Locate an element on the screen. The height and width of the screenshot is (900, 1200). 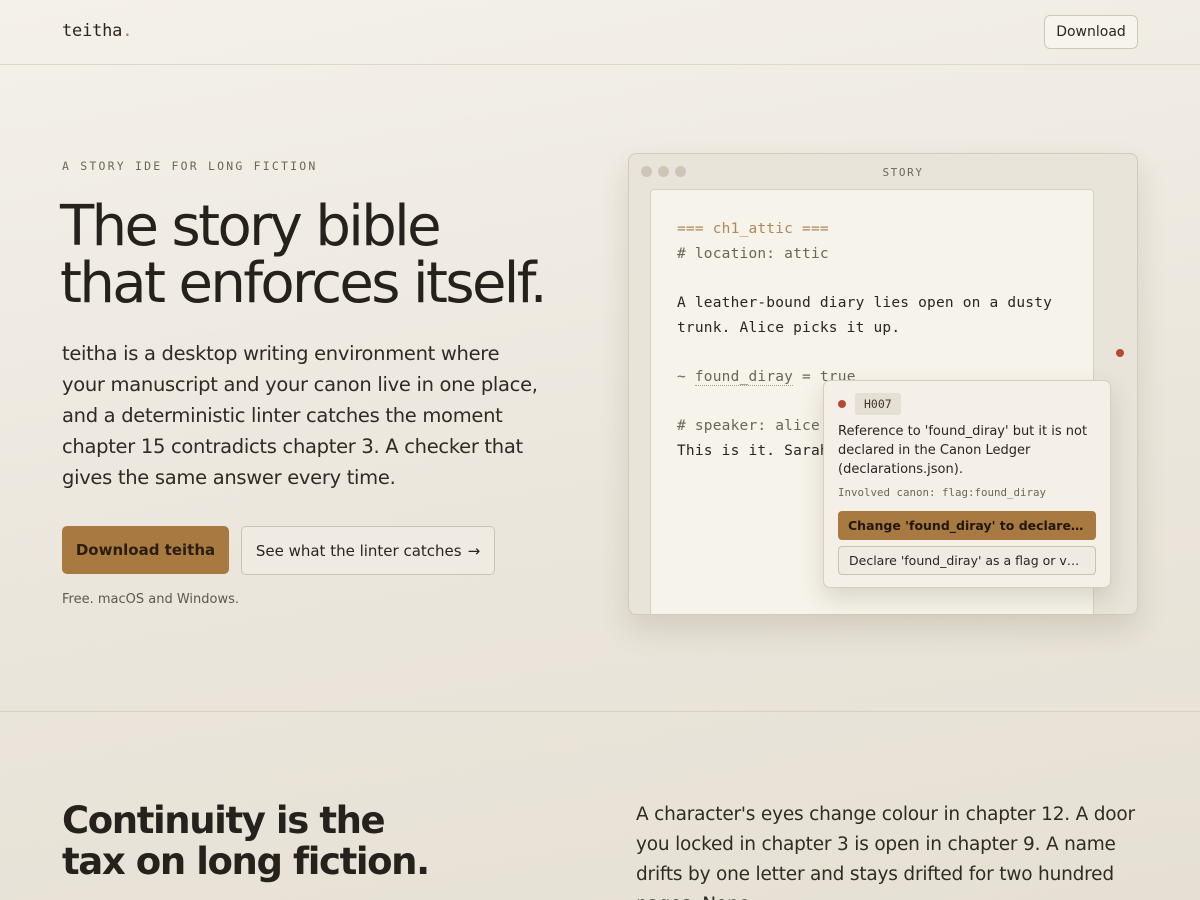
section-divider is located at coordinates (600, 711).